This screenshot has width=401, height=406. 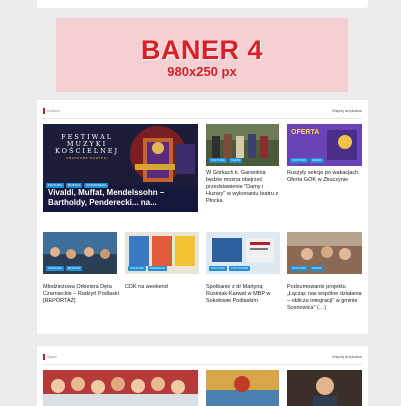 I want to click on article-thumbnail: OFERTA KULTURA GMINA, so click(x=324, y=145).